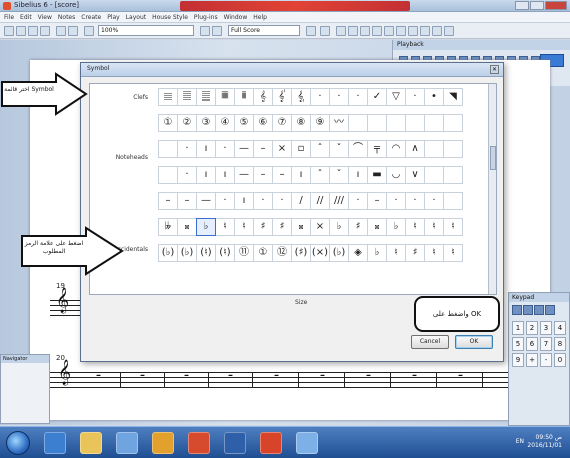 The width and height of the screenshot is (570, 458). Describe the element at coordinates (413, 31) in the screenshot. I see `ideas-icon` at that location.